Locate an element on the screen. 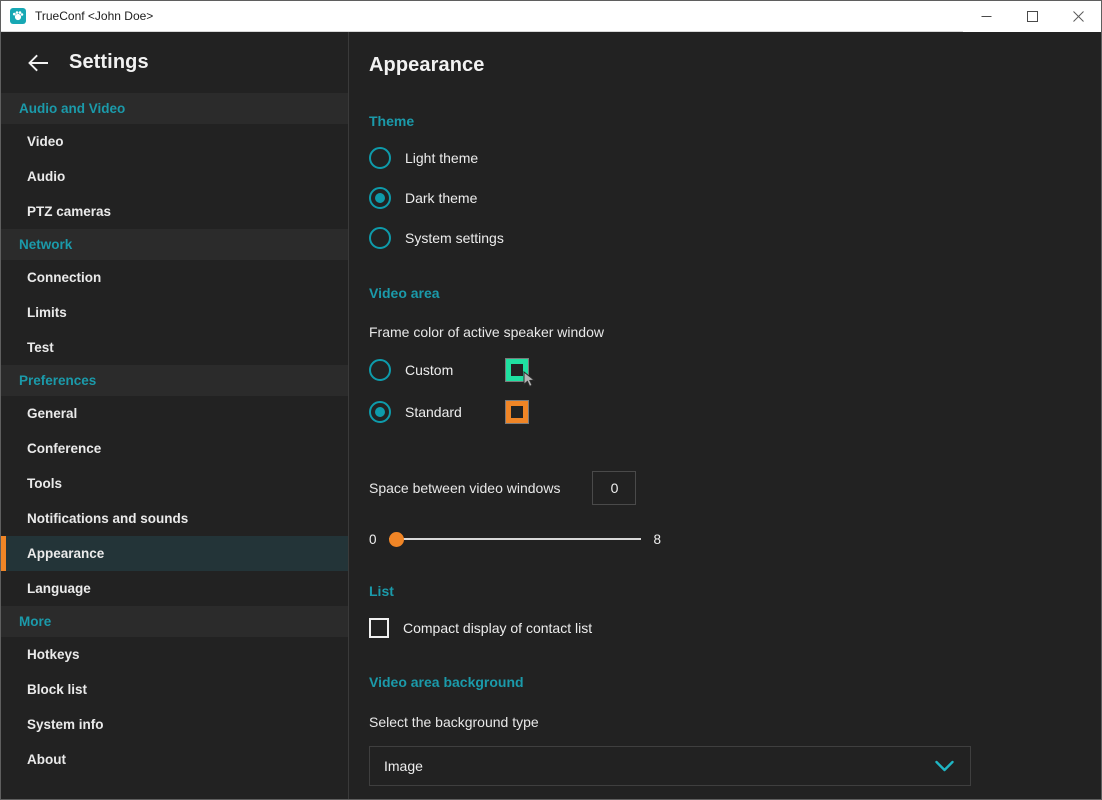 This screenshot has height=800, width=1102. slider-track-wrap is located at coordinates (515, 539).